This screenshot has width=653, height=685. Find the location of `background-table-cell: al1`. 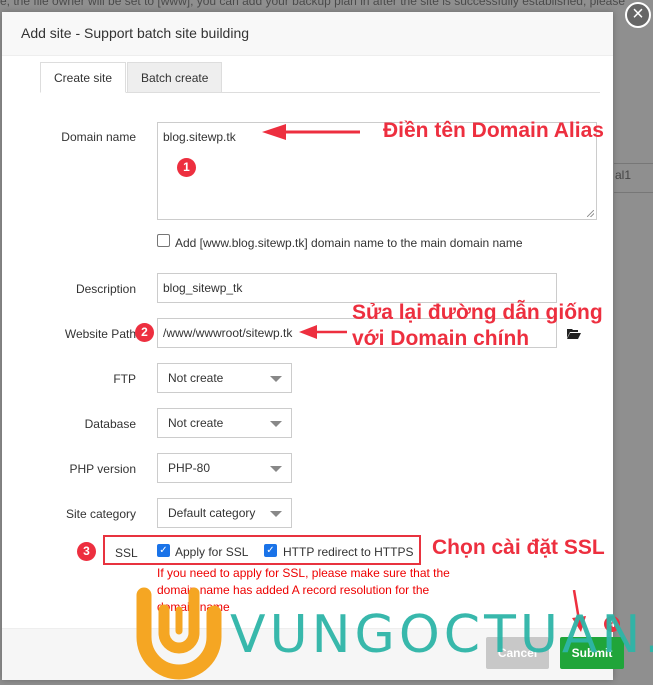

background-table-cell: al1 is located at coordinates (623, 175).